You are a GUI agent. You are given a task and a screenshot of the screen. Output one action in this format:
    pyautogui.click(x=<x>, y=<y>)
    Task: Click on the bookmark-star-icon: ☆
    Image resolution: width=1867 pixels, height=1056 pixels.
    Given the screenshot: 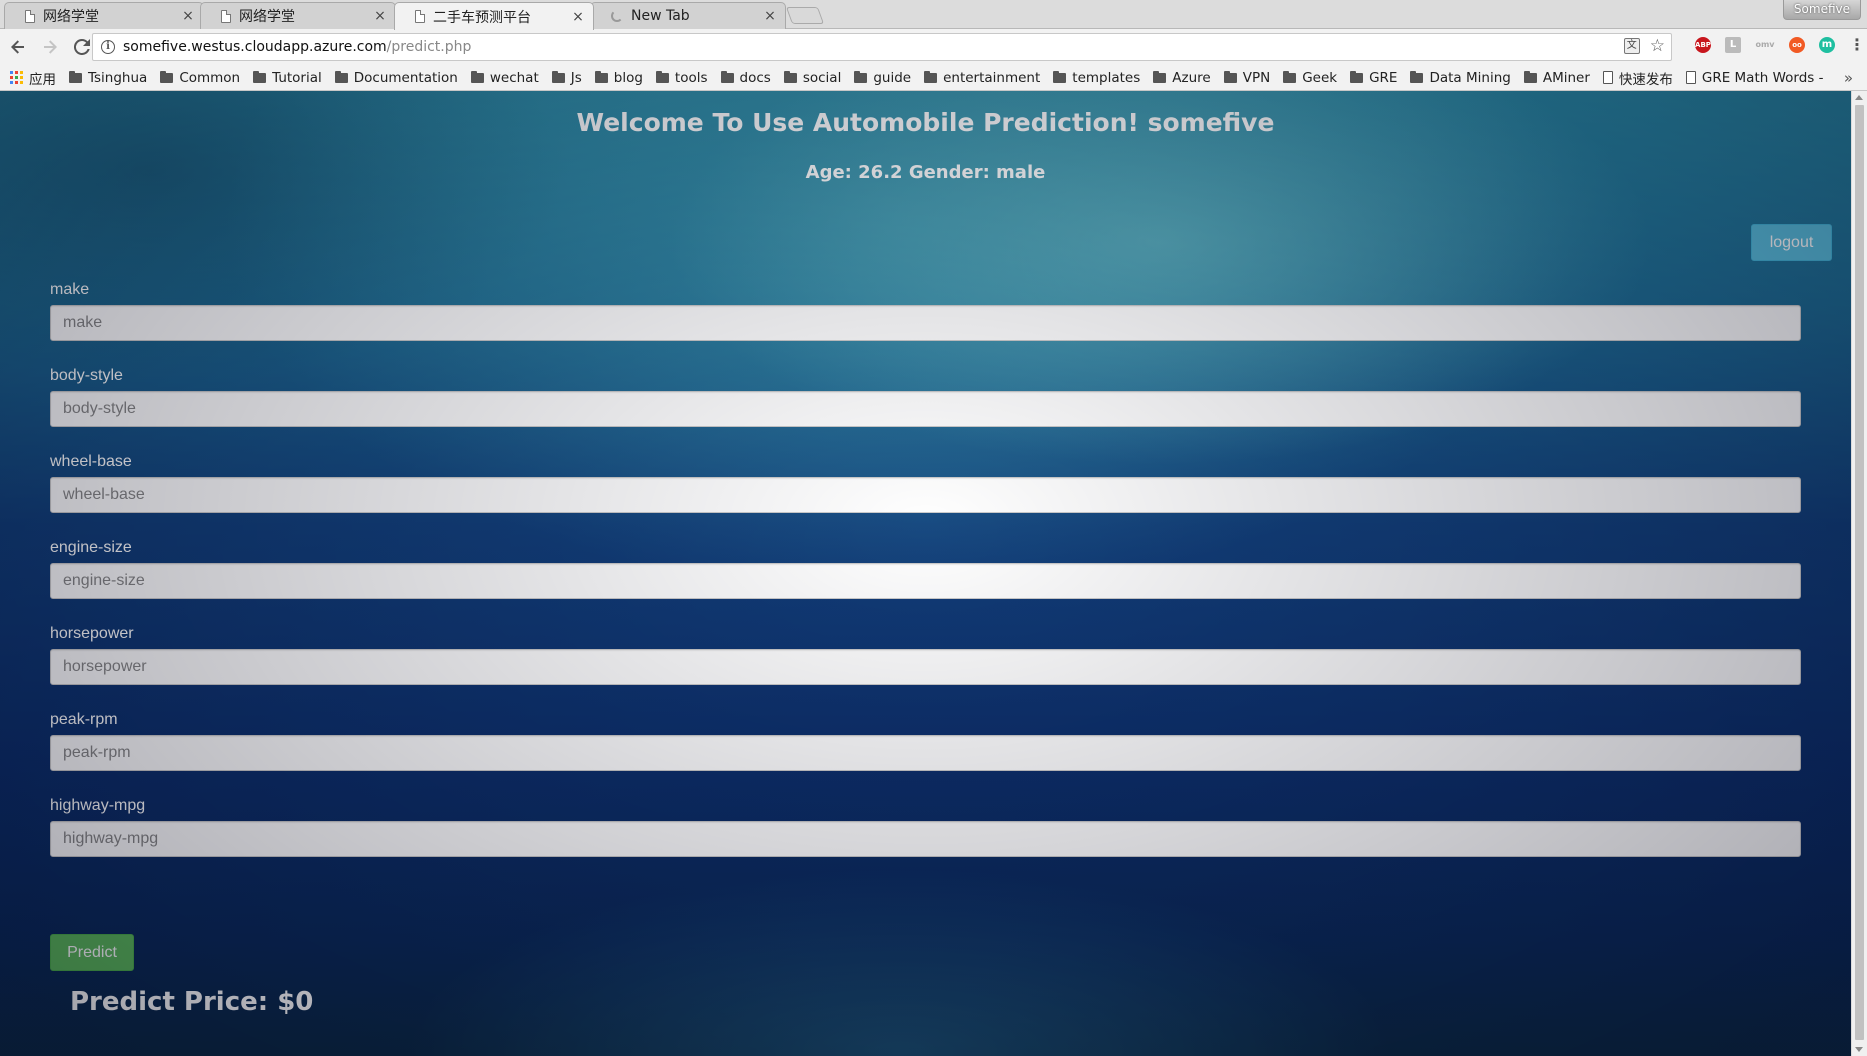 What is the action you would take?
    pyautogui.click(x=1657, y=46)
    